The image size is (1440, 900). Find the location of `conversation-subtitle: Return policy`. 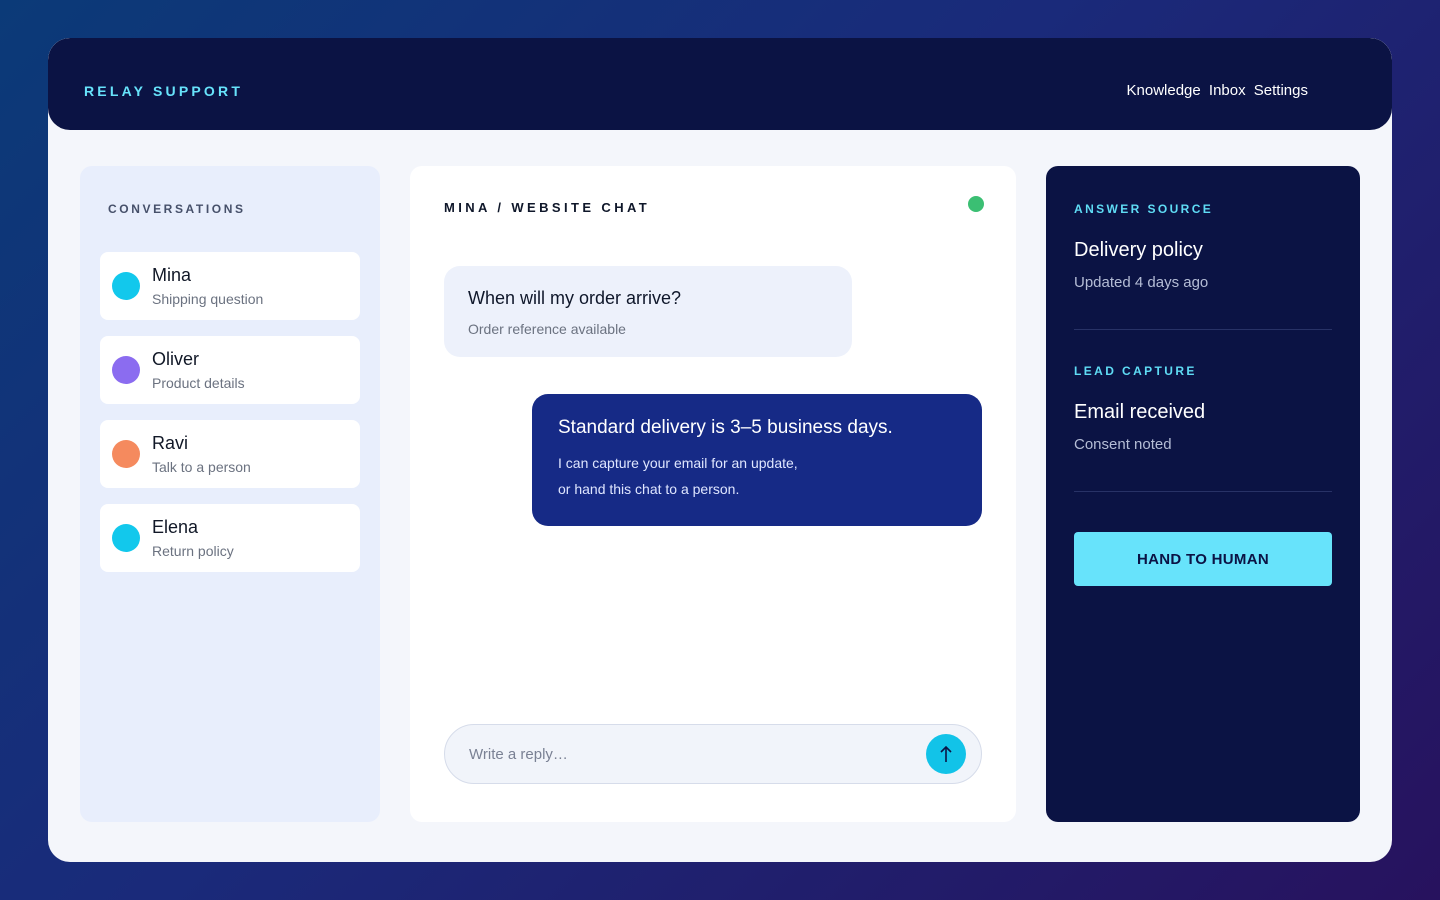

conversation-subtitle: Return policy is located at coordinates (193, 551).